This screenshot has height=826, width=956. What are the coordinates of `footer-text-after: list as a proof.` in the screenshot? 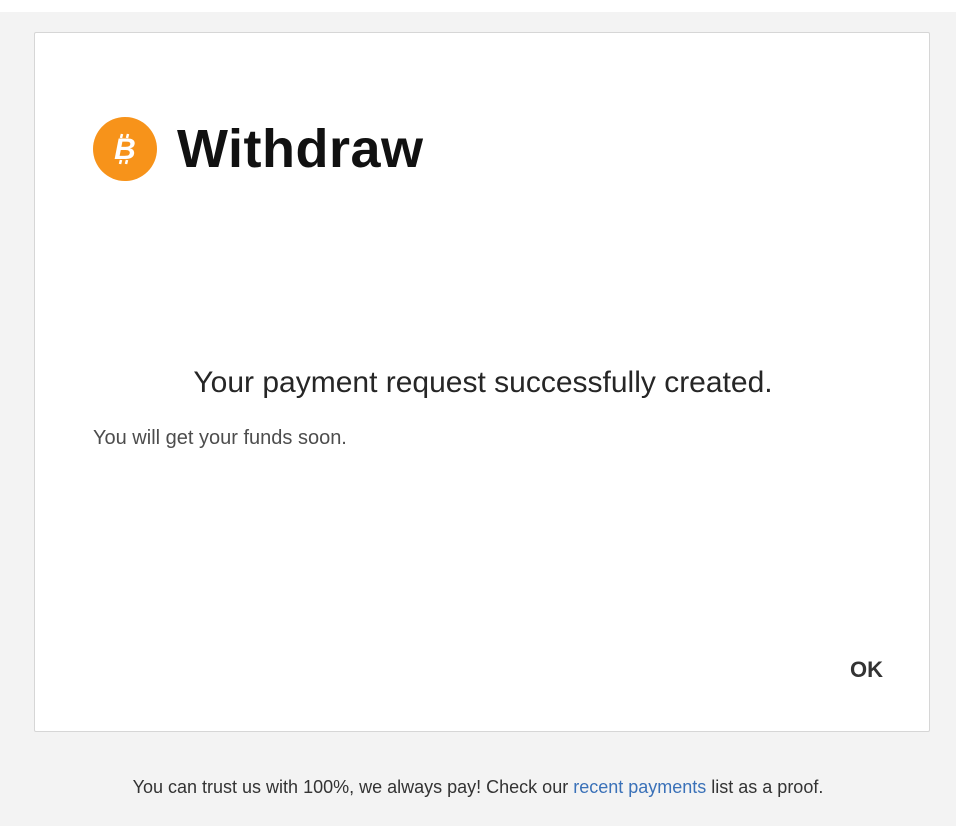 It's located at (765, 787).